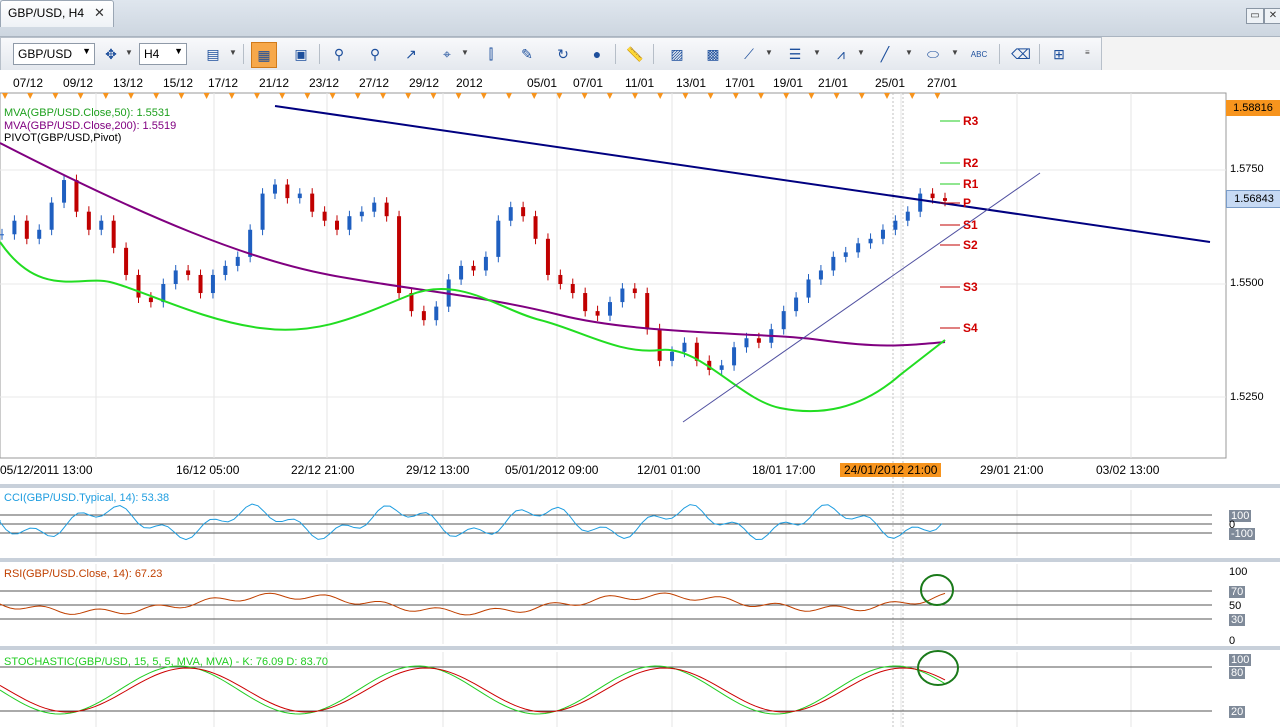 The width and height of the screenshot is (1280, 727). I want to click on chevron-down-icon: ≡, so click(1087, 52).